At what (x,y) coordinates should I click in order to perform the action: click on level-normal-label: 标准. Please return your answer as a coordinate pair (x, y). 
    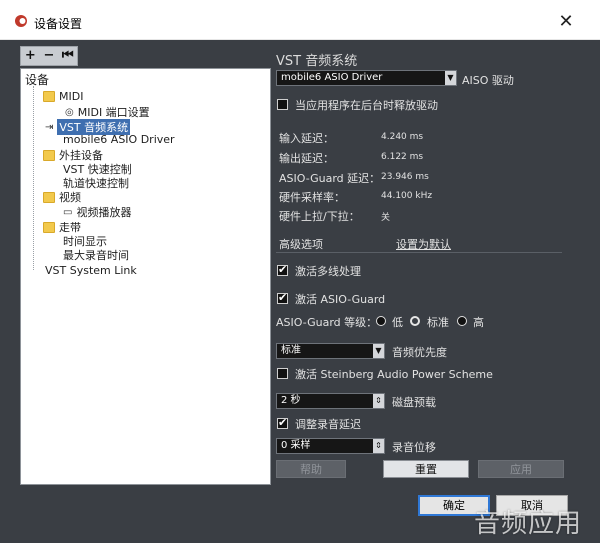
    Looking at the image, I should click on (438, 322).